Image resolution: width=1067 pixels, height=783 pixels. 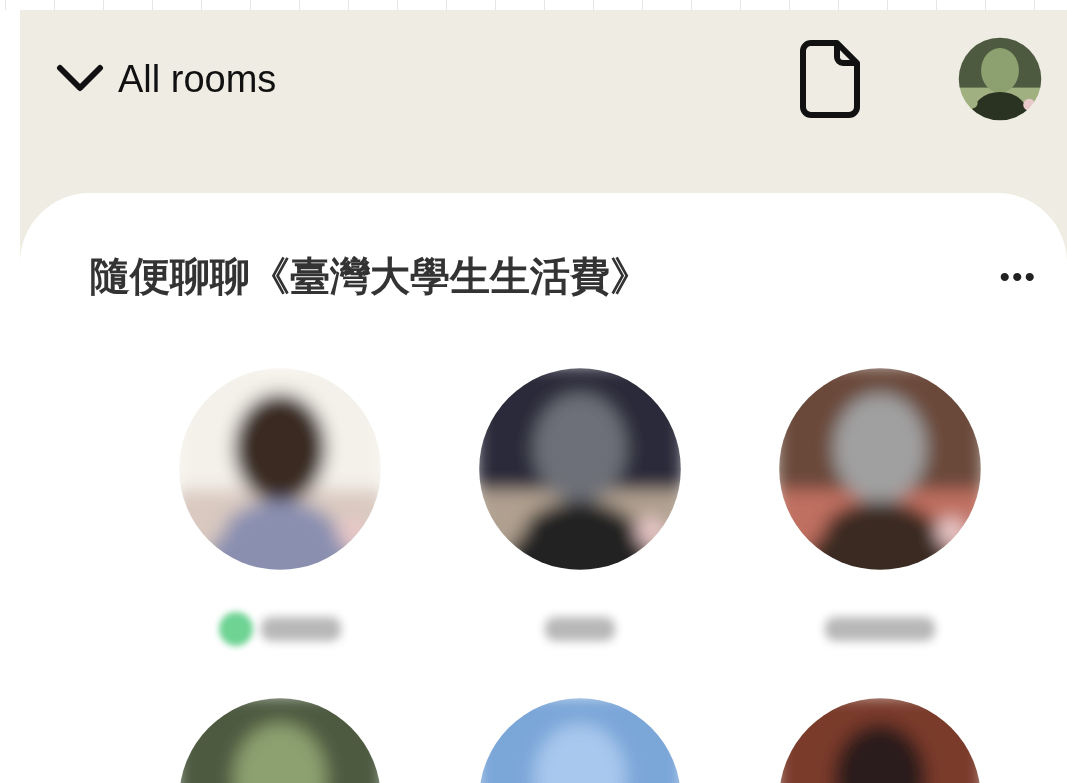 What do you see at coordinates (580, 629) in the screenshot?
I see `blurred-name` at bounding box center [580, 629].